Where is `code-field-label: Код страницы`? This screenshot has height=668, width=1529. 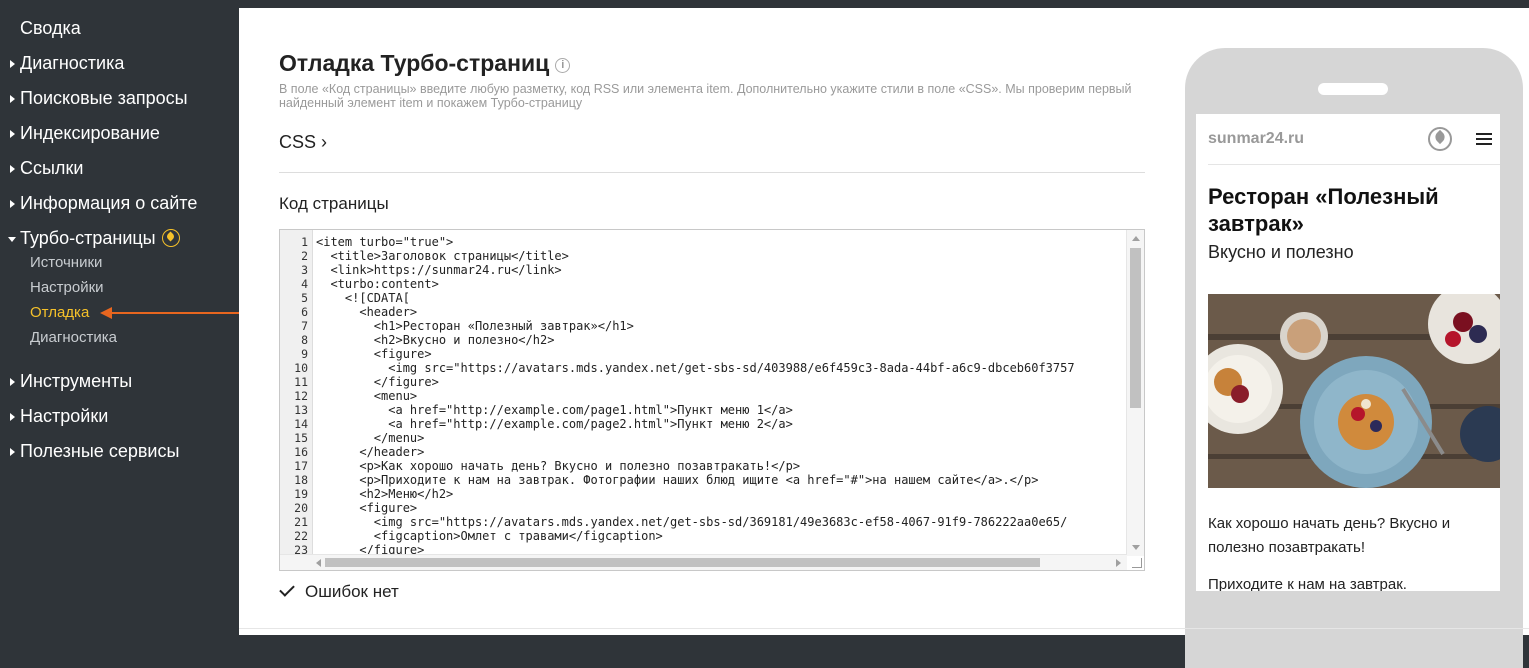
code-field-label: Код страницы is located at coordinates (334, 203).